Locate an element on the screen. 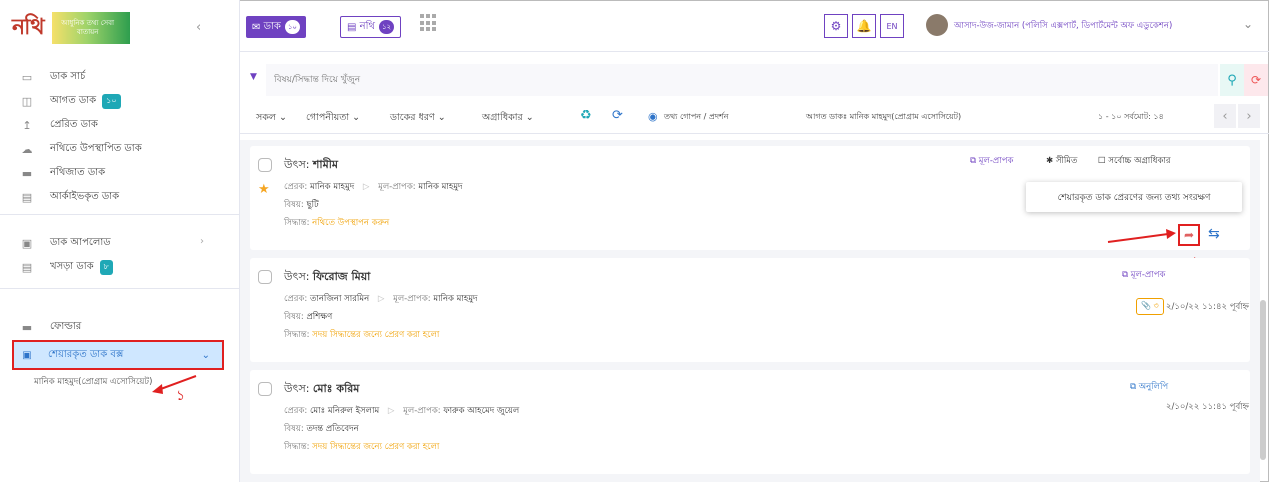 The width and height of the screenshot is (1269, 482). filter-all-dropdown: সকল ⌄ is located at coordinates (271, 118).